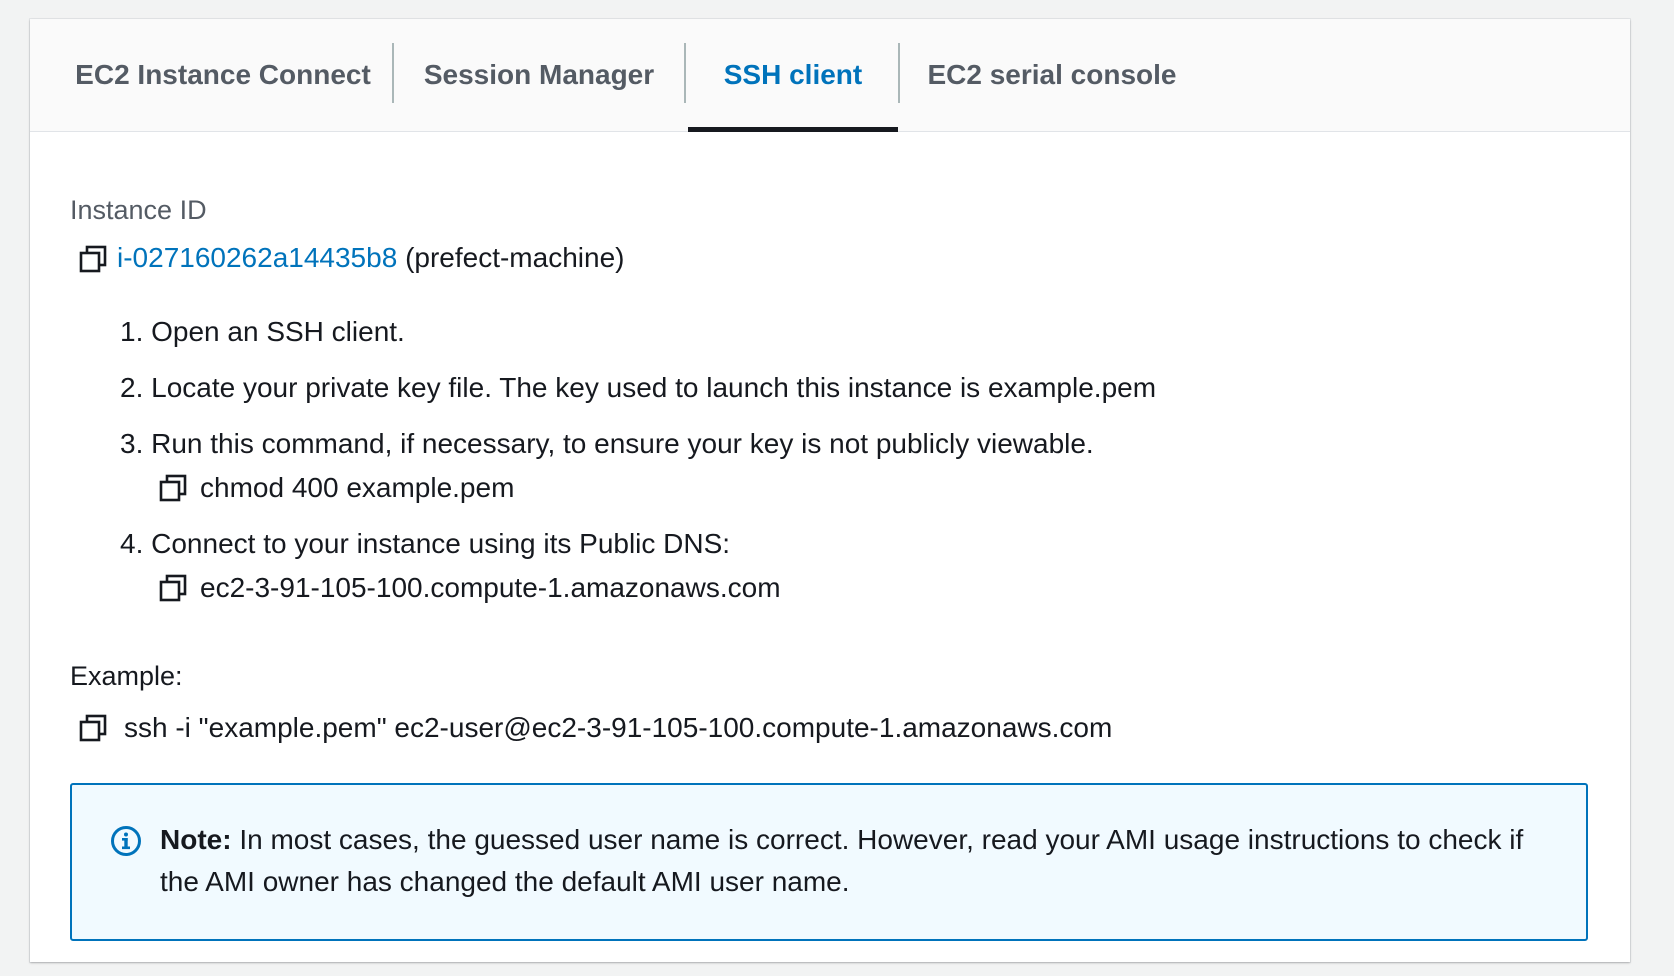  I want to click on example-label: Example:, so click(126, 676).